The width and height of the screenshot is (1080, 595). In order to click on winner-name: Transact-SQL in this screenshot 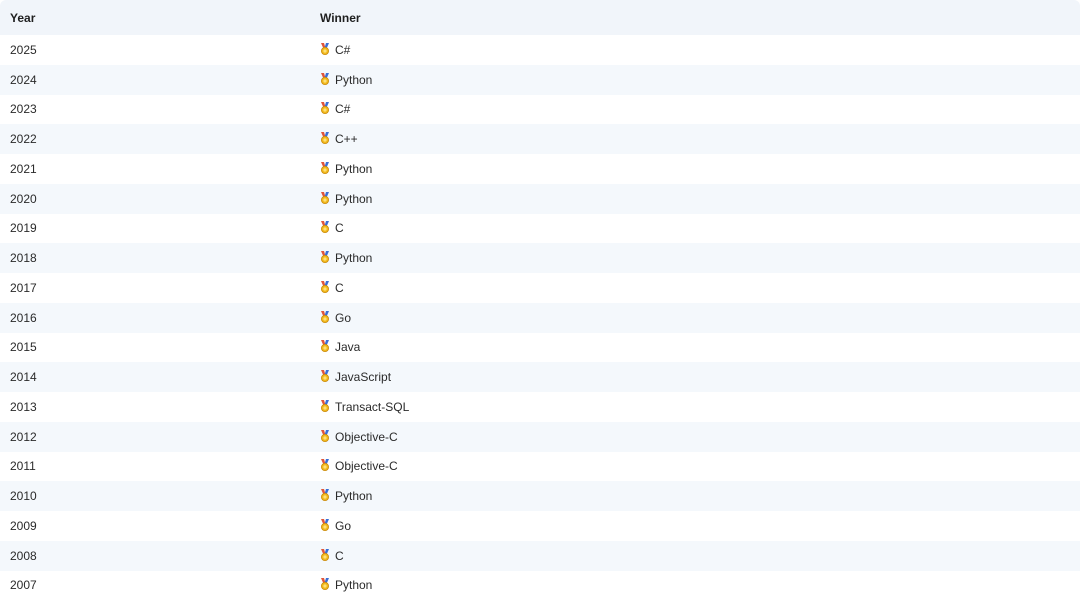, I will do `click(372, 406)`.